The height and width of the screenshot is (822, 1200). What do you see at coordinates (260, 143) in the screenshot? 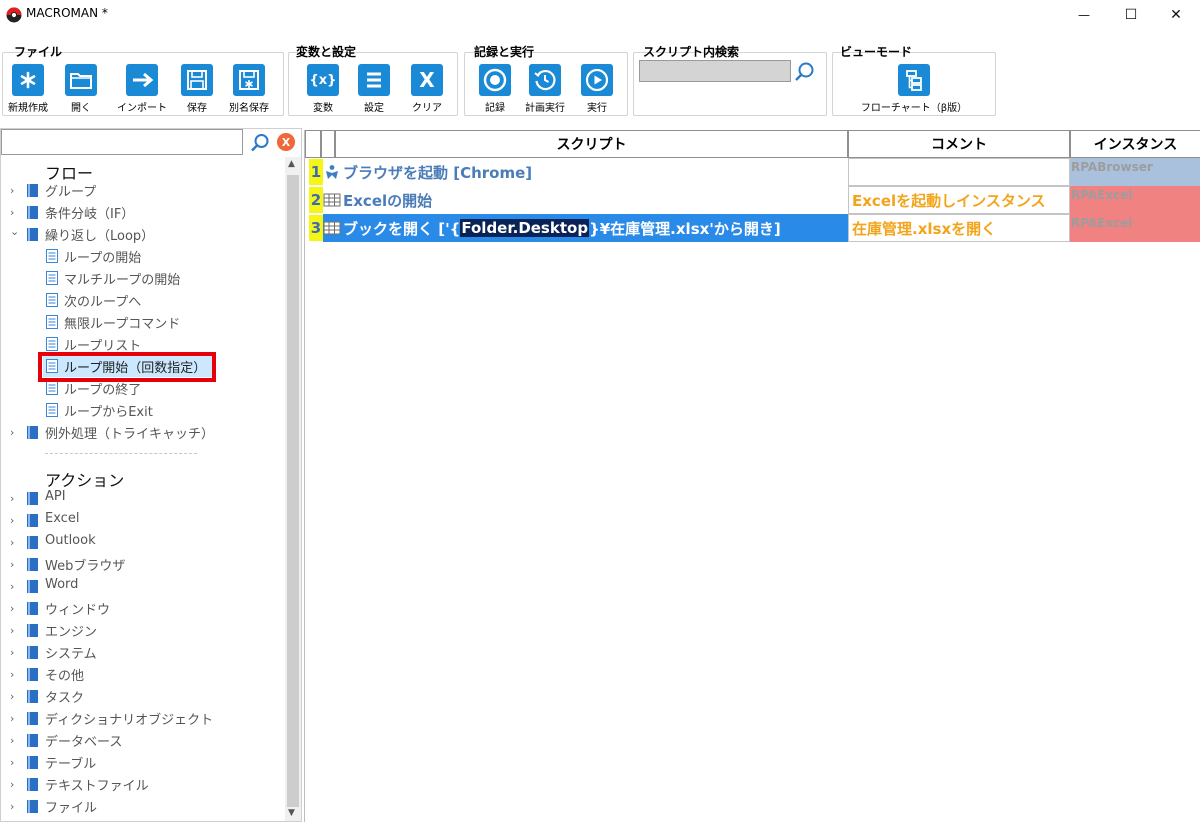
I see `tree-search-icon` at bounding box center [260, 143].